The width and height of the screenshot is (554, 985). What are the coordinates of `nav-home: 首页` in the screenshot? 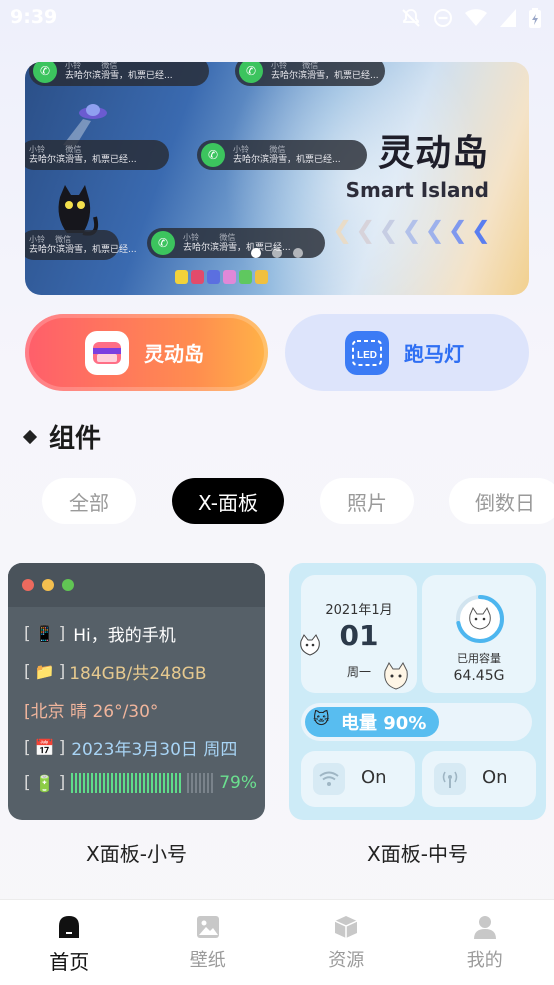 It's located at (69, 942).